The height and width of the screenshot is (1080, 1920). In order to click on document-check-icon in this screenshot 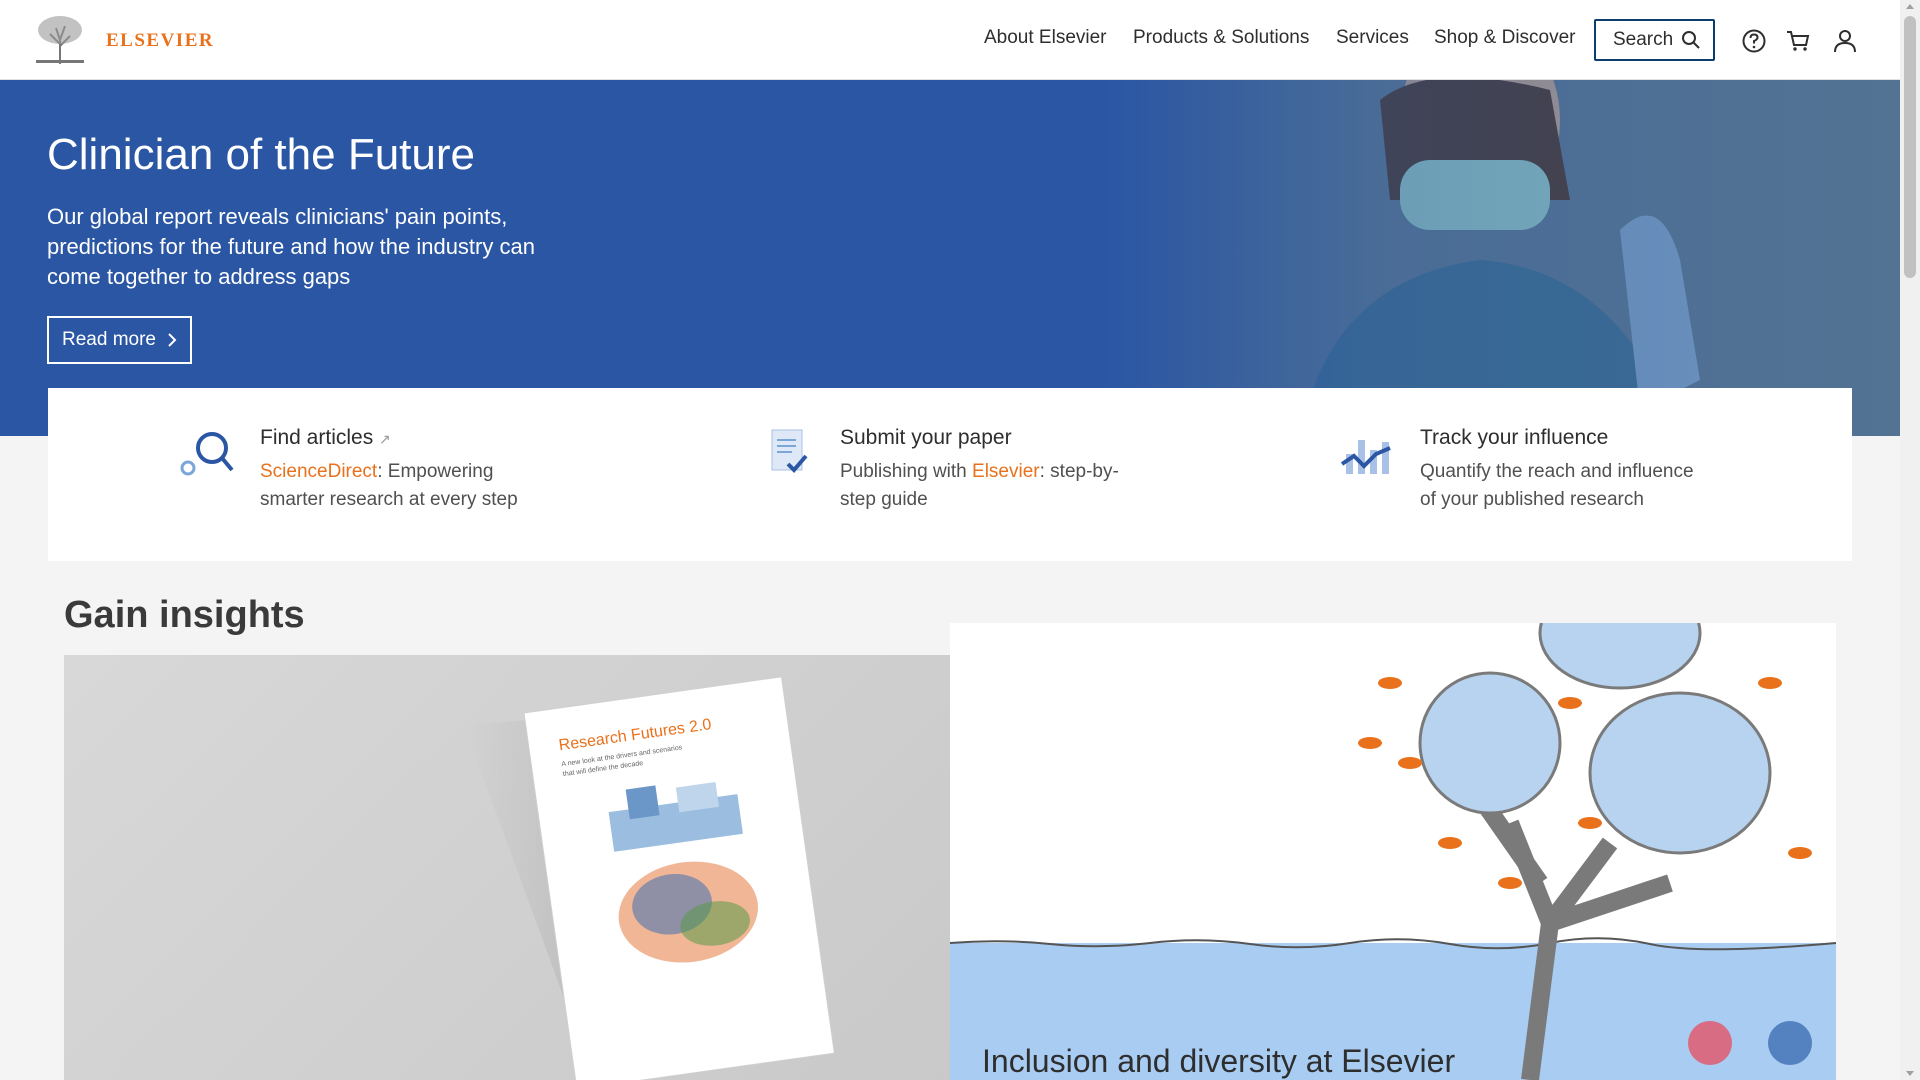, I will do `click(789, 451)`.